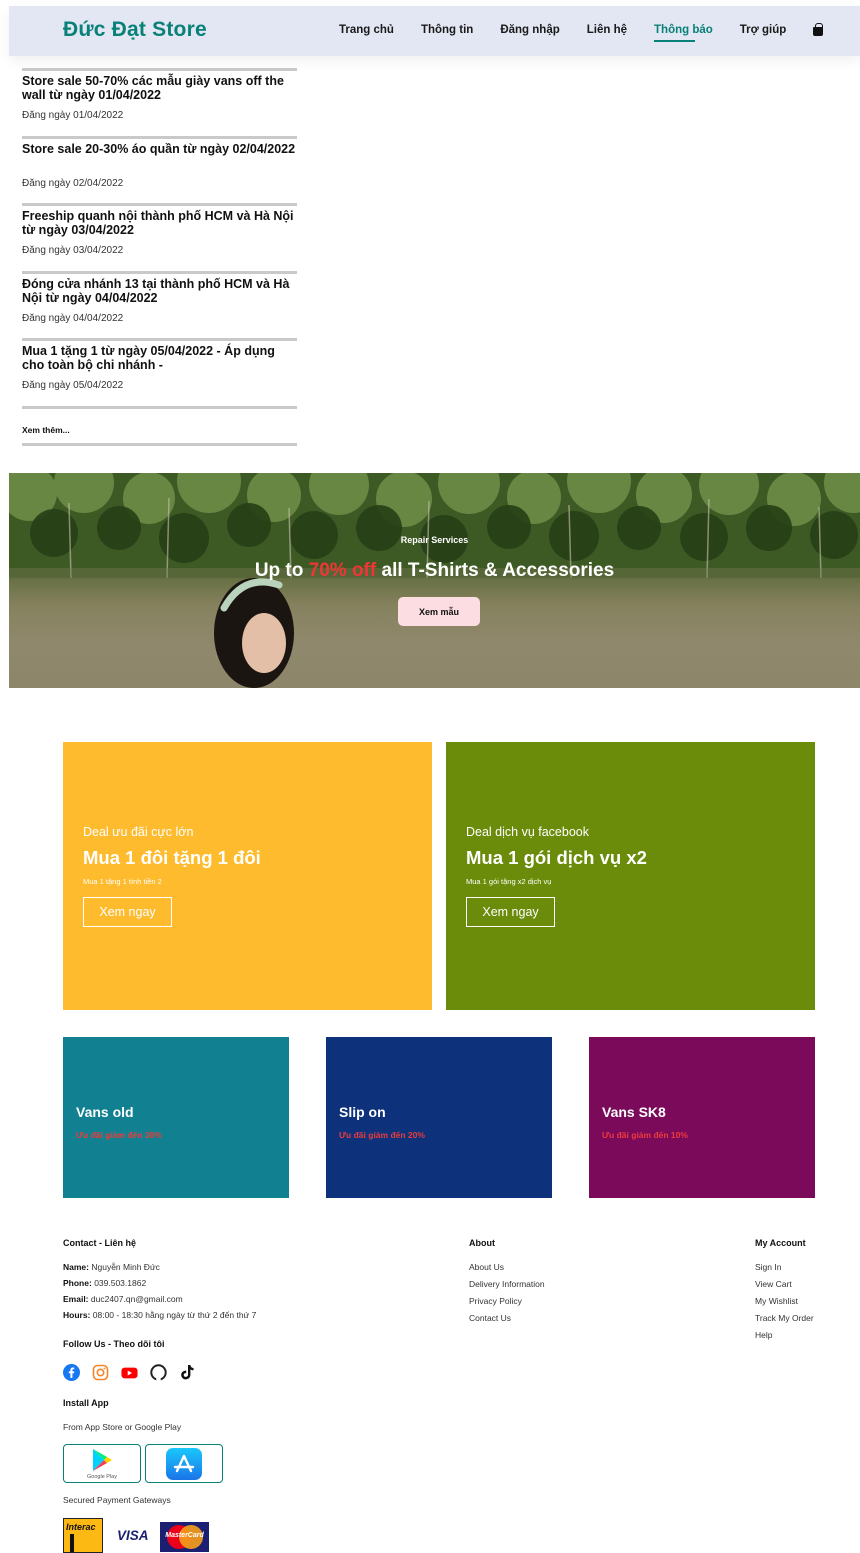 The width and height of the screenshot is (860, 1553). I want to click on contact-phone: Phone: 039.503.1862, so click(104, 1283).